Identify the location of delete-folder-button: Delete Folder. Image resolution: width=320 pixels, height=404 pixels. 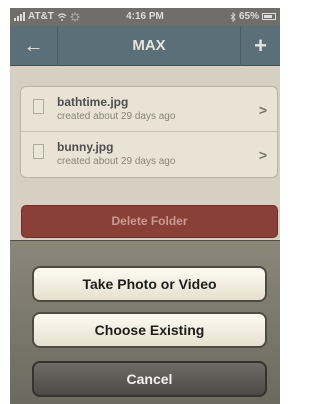
(149, 221).